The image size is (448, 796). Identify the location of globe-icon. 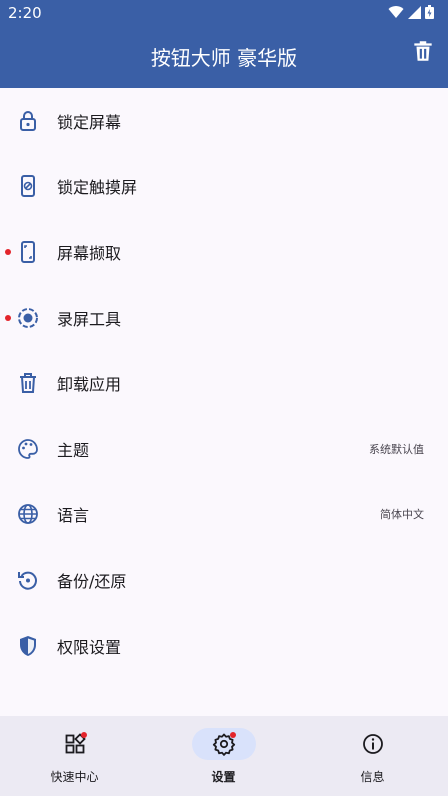
(28, 514).